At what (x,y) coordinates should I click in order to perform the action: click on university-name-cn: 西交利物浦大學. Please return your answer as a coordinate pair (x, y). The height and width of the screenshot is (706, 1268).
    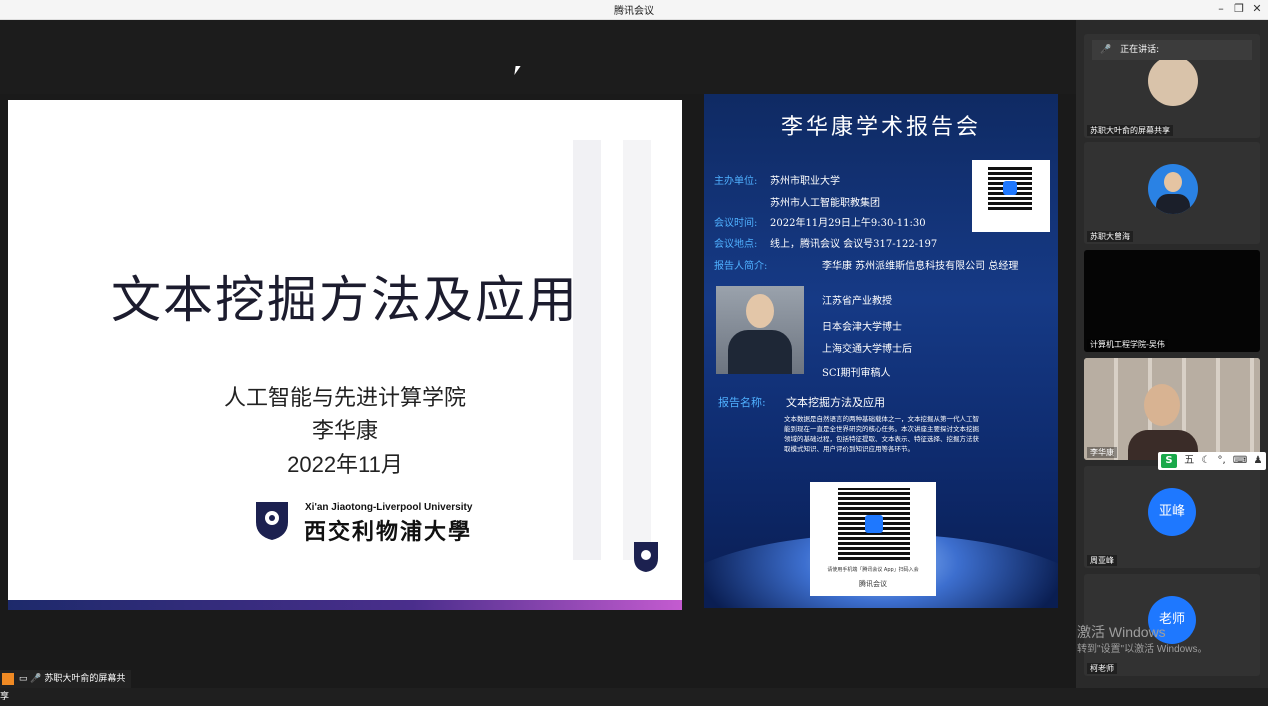
    Looking at the image, I should click on (388, 532).